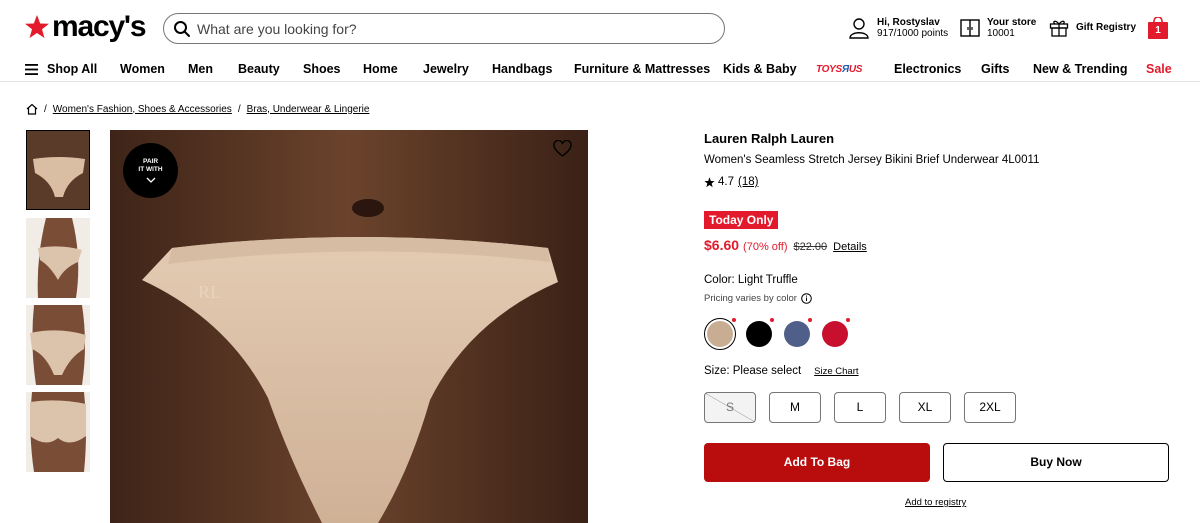  Describe the element at coordinates (642, 69) in the screenshot. I see `nav-furniture: Furniture & Mattresses` at that location.